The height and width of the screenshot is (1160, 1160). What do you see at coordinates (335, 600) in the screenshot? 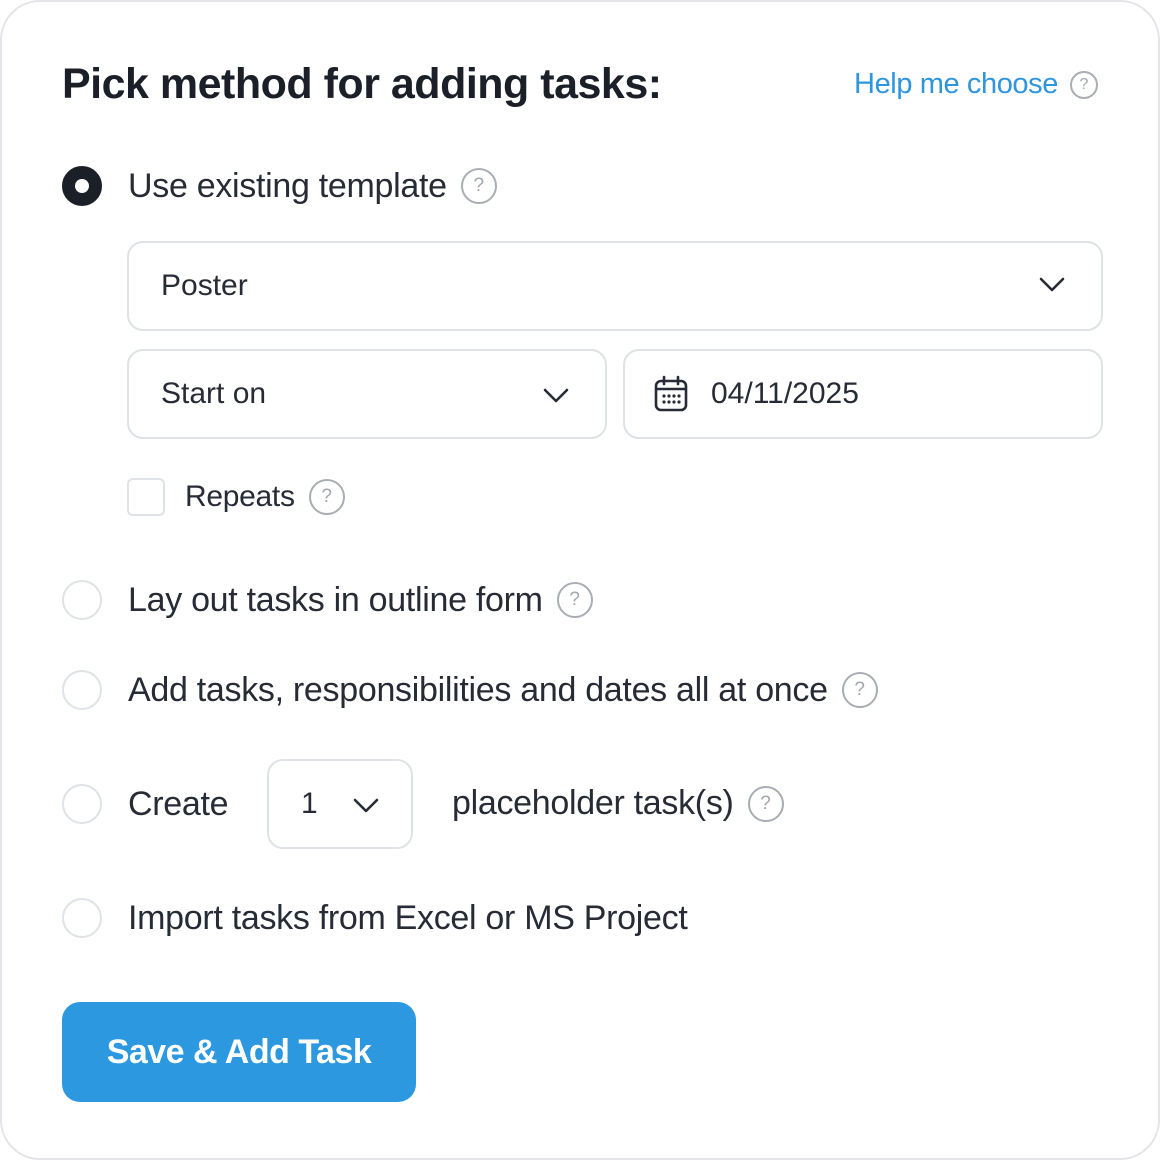
I see `option-outline-form-label: Lay out tasks in outline form` at bounding box center [335, 600].